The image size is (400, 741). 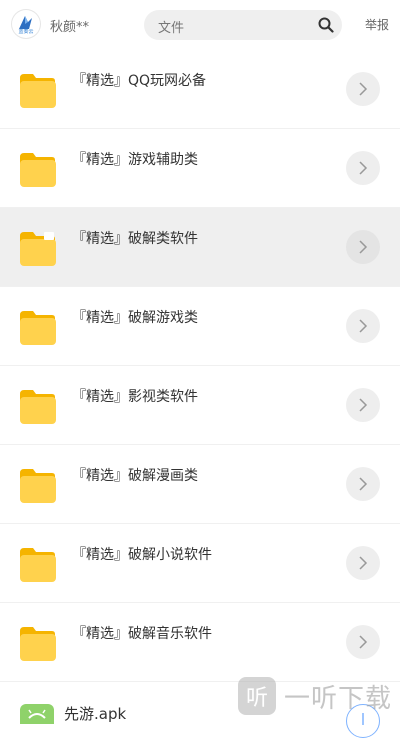 I want to click on folder-row: 『精选』破解小说软件, so click(x=200, y=563).